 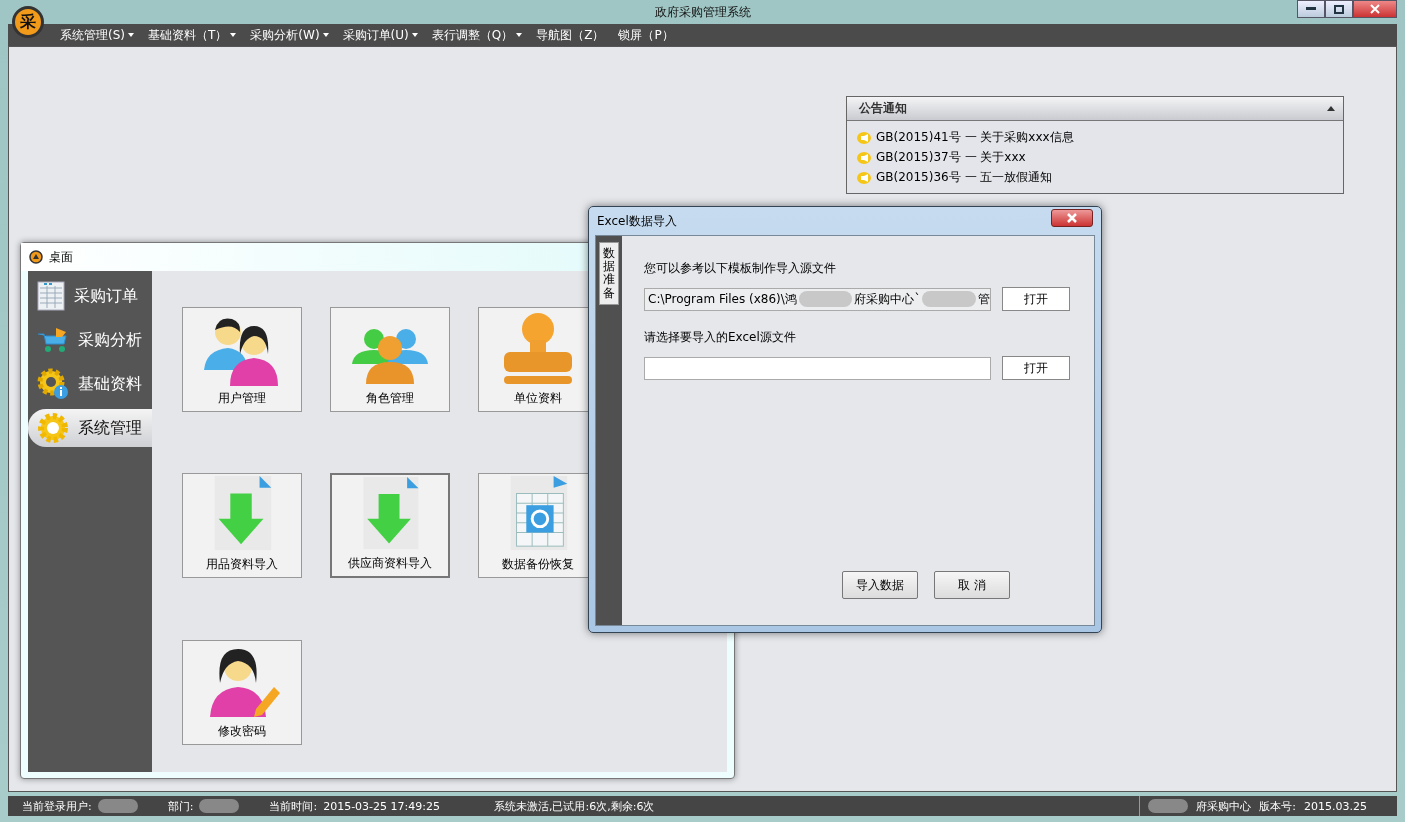 I want to click on sidebar-item: 采购分析, so click(x=90, y=340).